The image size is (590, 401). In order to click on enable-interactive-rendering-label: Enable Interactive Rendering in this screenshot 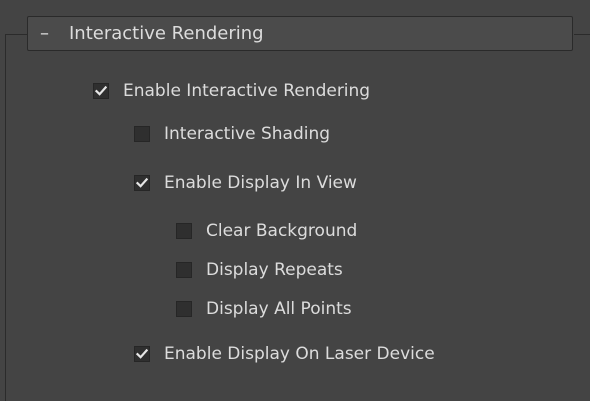, I will do `click(247, 91)`.